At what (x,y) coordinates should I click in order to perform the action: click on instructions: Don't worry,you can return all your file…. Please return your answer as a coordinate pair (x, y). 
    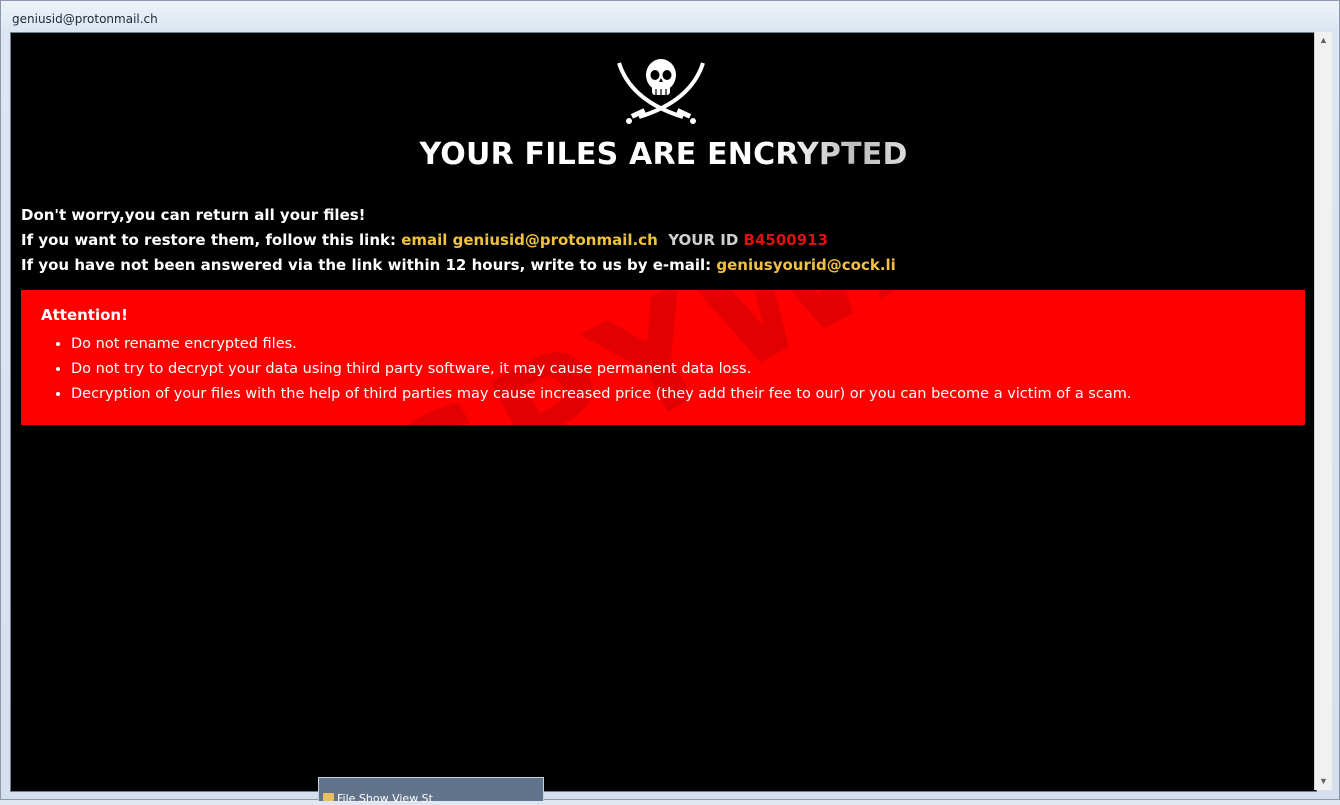
    Looking at the image, I should click on (458, 240).